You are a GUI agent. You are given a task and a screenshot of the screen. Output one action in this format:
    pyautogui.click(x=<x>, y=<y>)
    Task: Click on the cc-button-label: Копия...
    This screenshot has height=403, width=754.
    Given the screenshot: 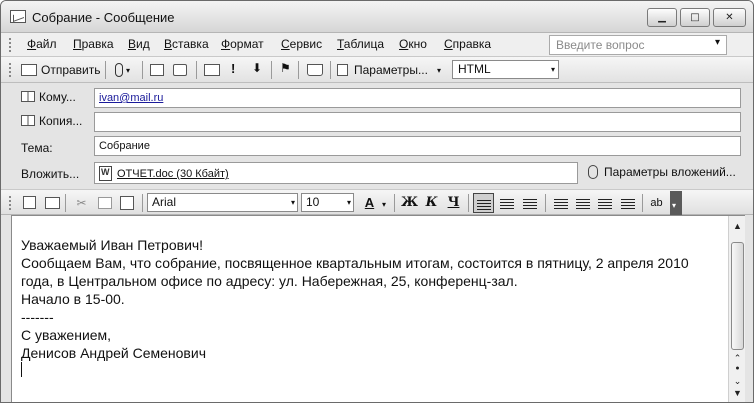 What is the action you would take?
    pyautogui.click(x=61, y=121)
    